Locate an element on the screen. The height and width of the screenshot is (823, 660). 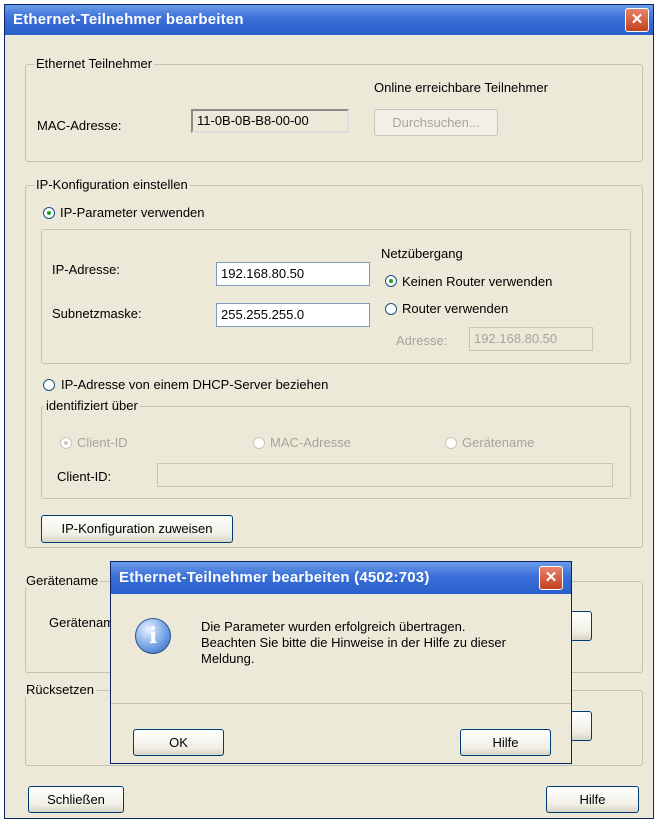
ip-config-legend: IP-Konfiguration einstellen is located at coordinates (112, 184).